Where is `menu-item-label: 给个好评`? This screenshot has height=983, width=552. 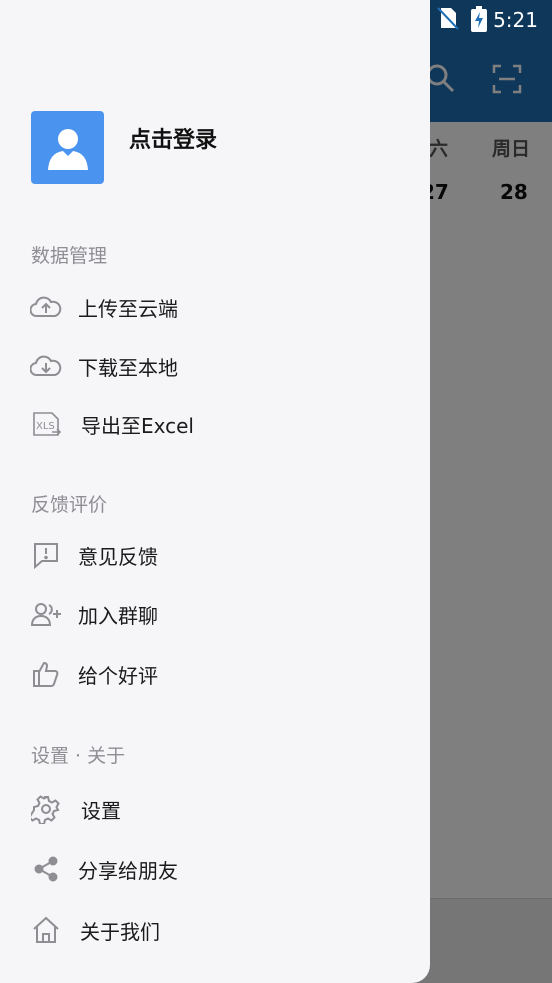
menu-item-label: 给个好评 is located at coordinates (118, 675).